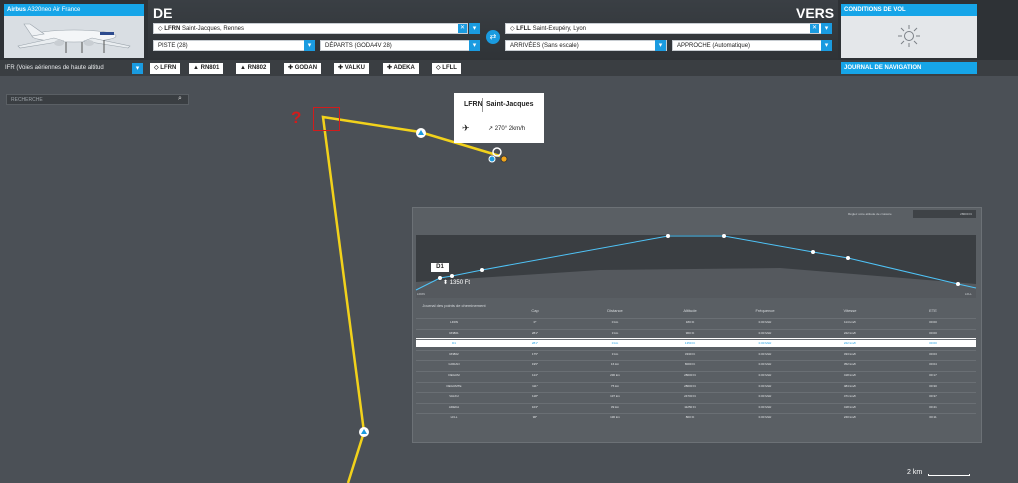 This screenshot has height=483, width=1018. I want to click on table-cell: 114°, so click(535, 375).